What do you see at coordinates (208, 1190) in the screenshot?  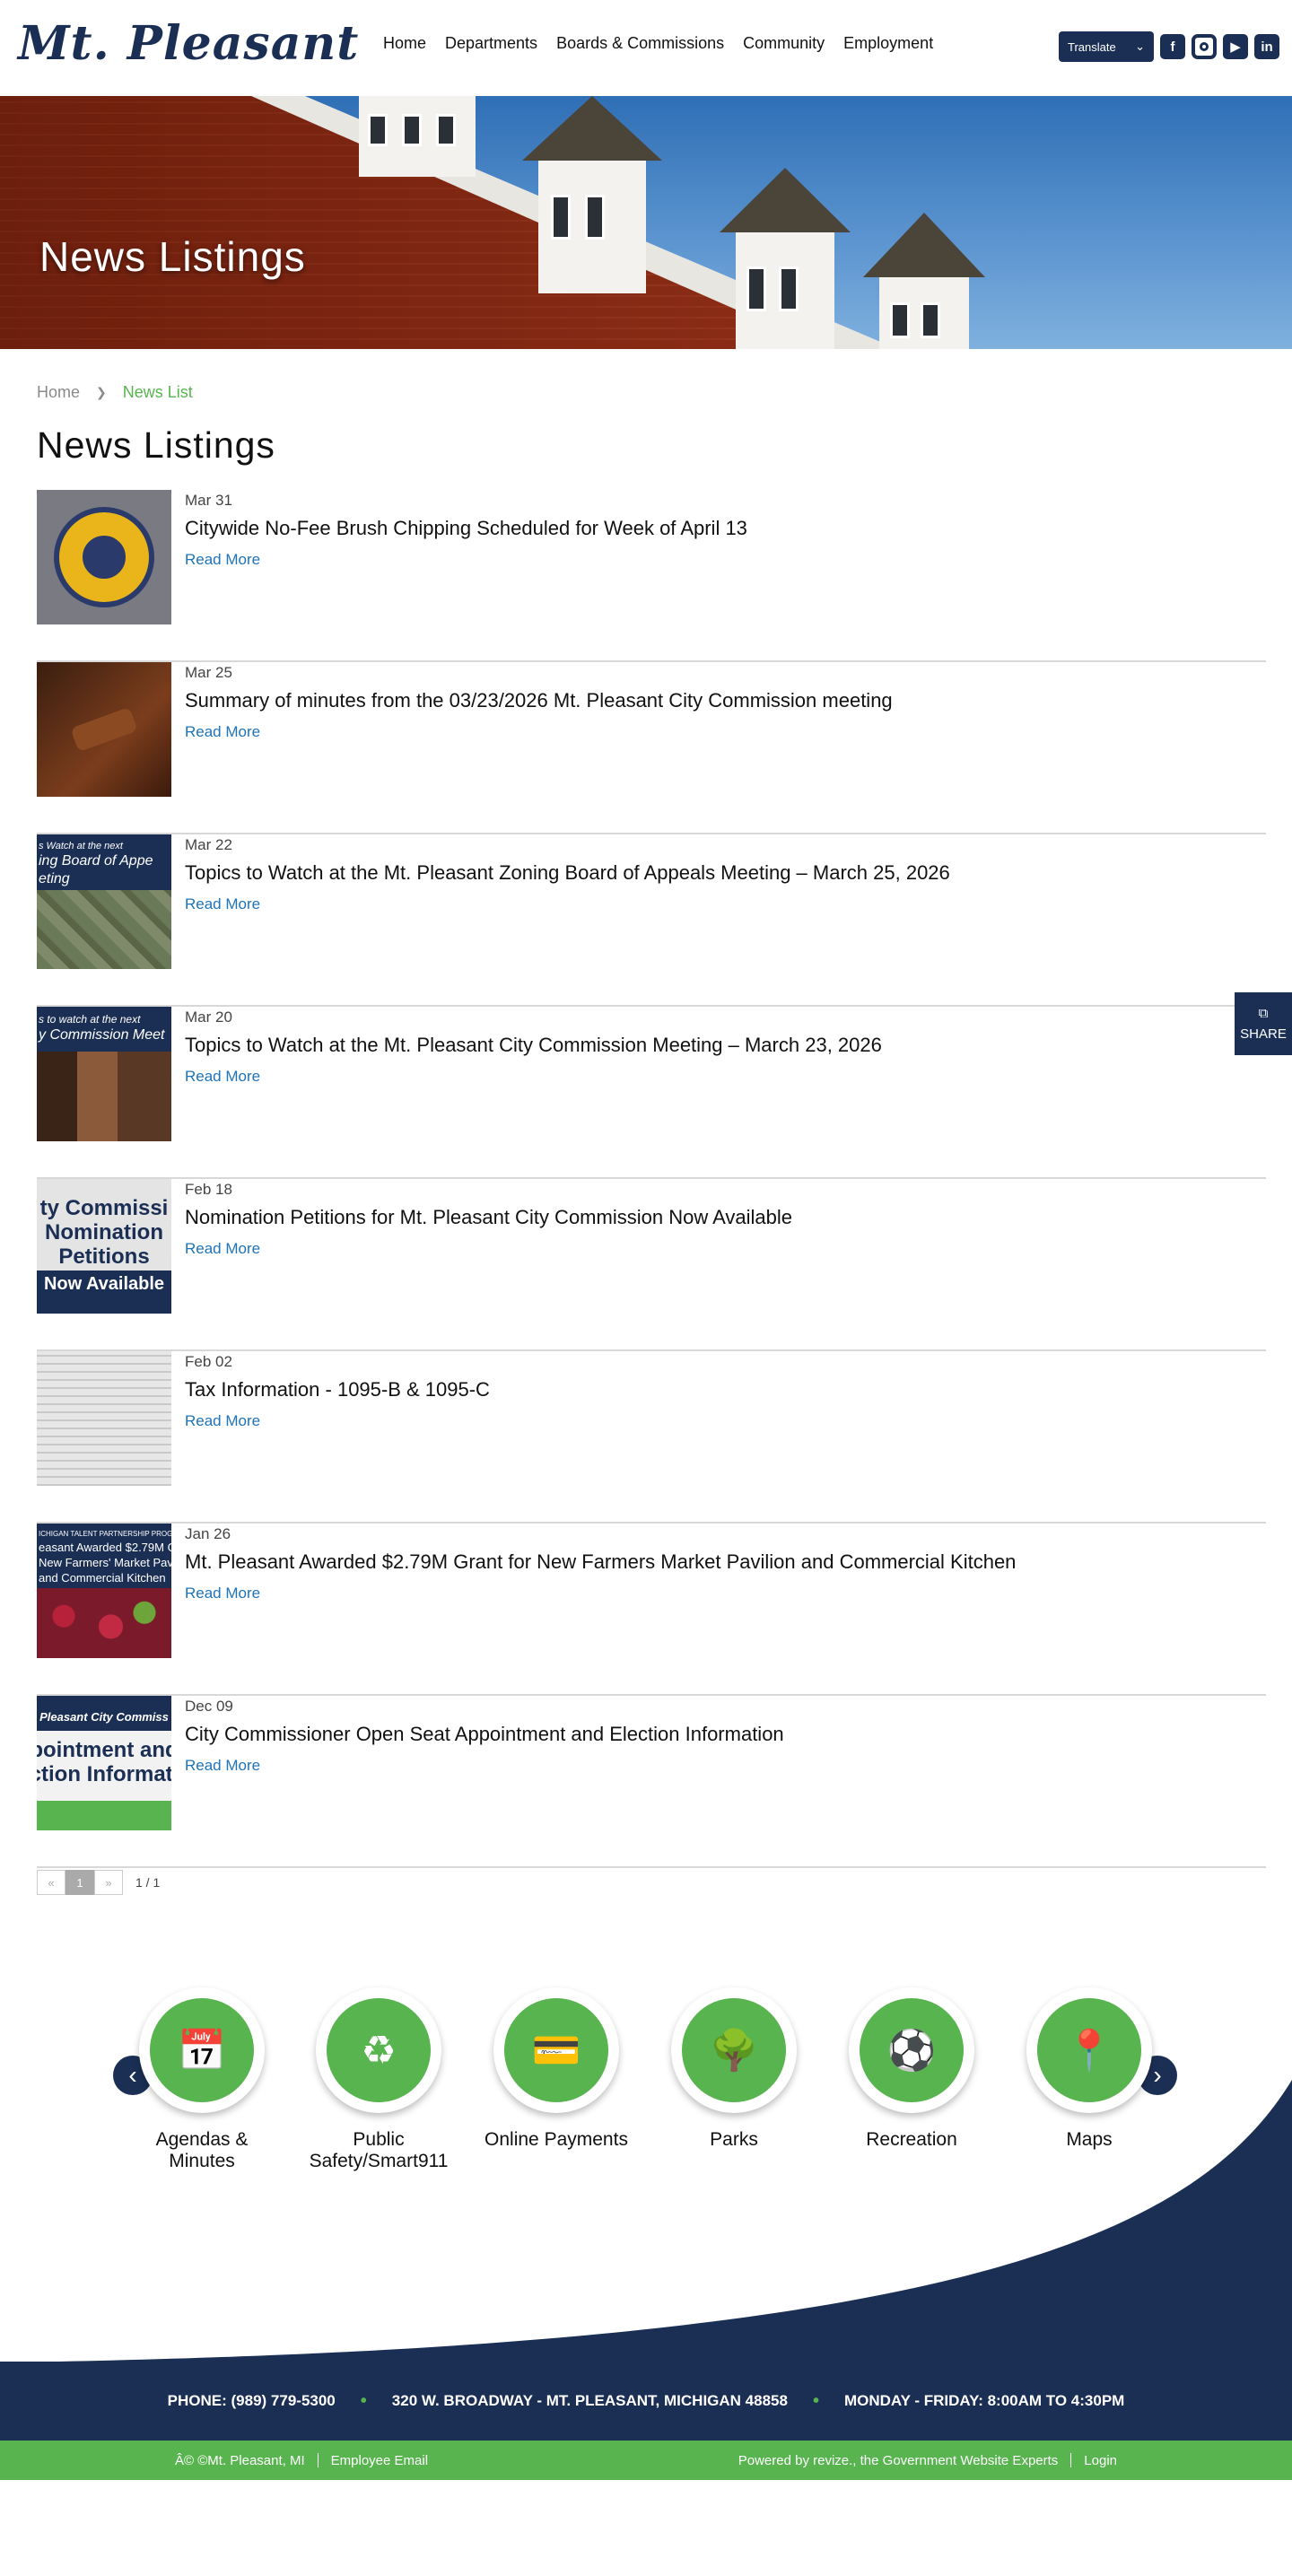 I see `news-date: Feb 18` at bounding box center [208, 1190].